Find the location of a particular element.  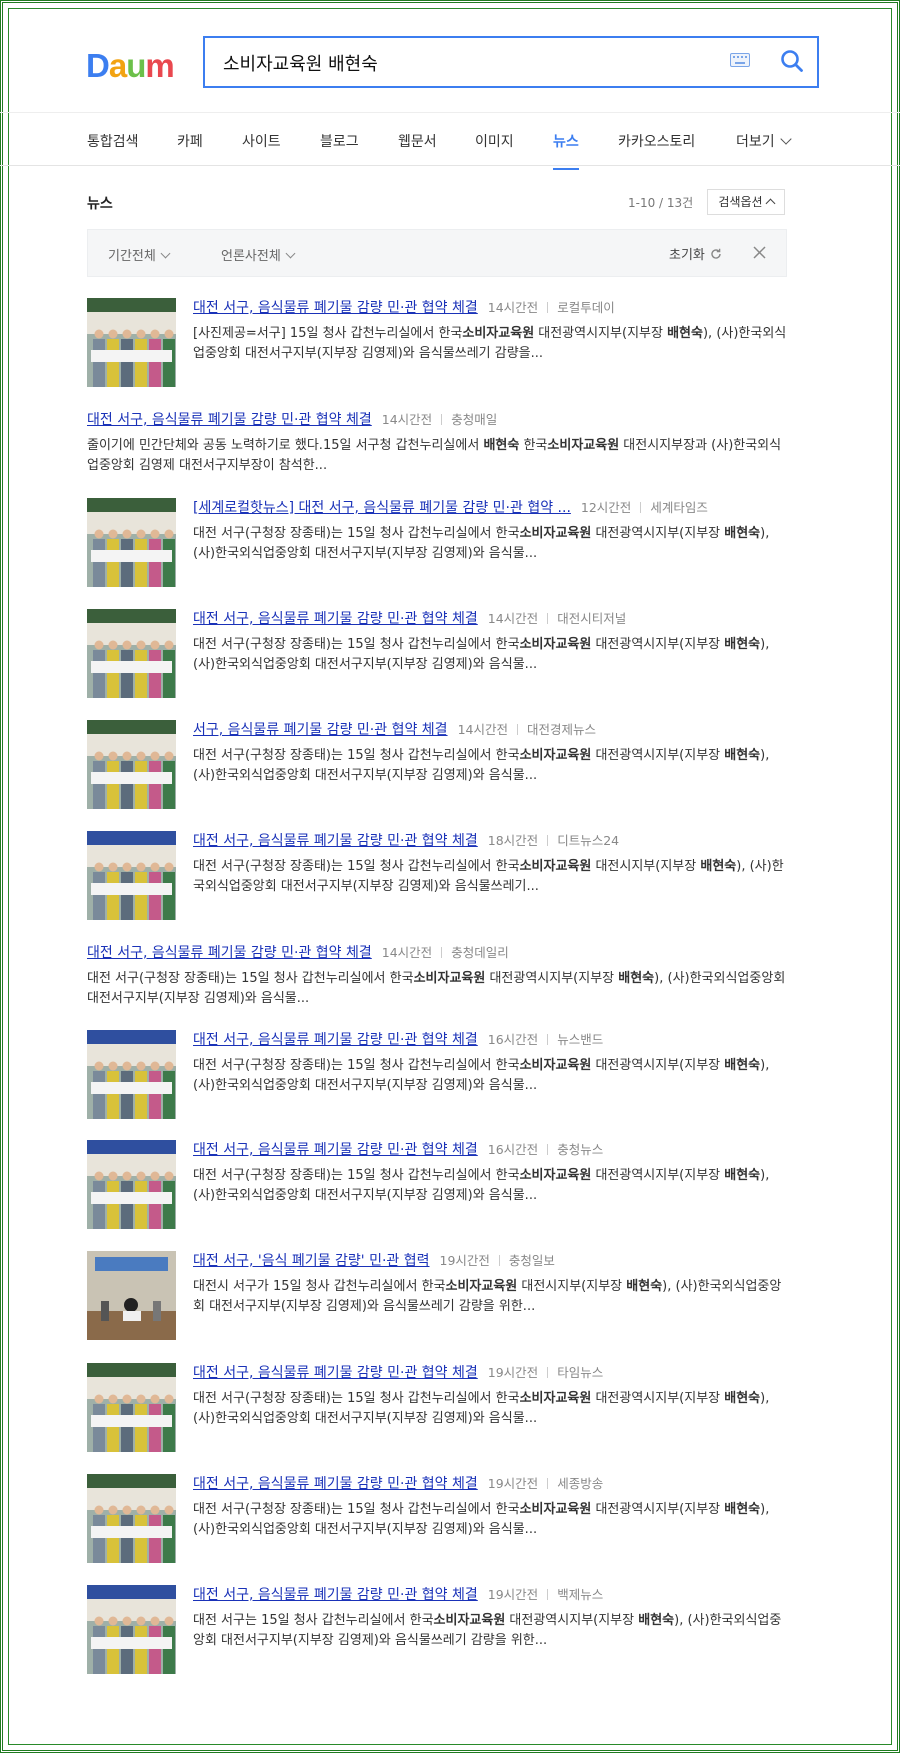

news-meta: 12시간전 세계타임즈 is located at coordinates (644, 507).